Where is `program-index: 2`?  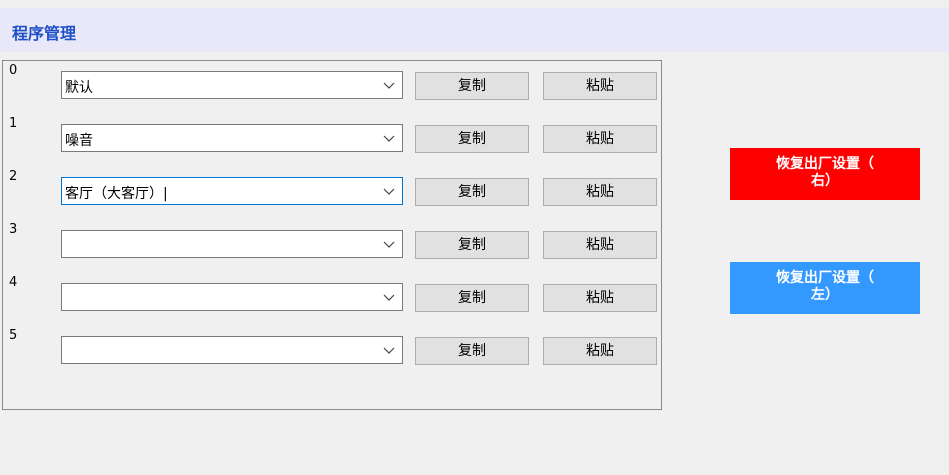
program-index: 2 is located at coordinates (13, 176).